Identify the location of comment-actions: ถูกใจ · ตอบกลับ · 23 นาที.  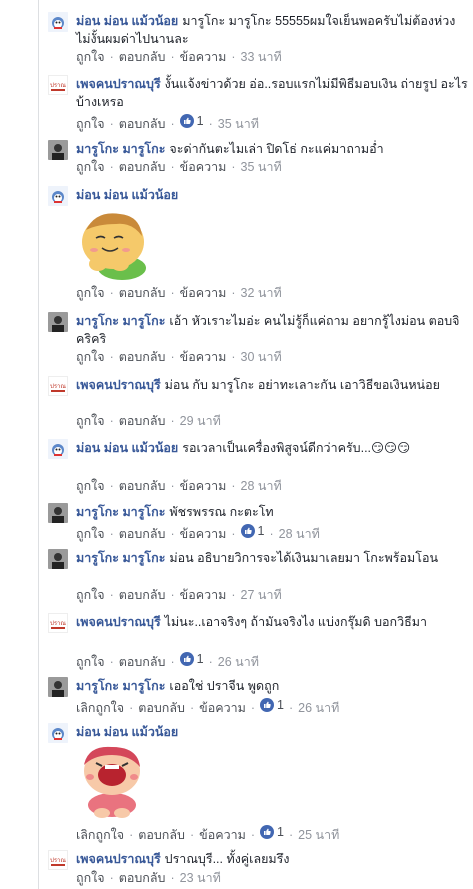
(148, 878).